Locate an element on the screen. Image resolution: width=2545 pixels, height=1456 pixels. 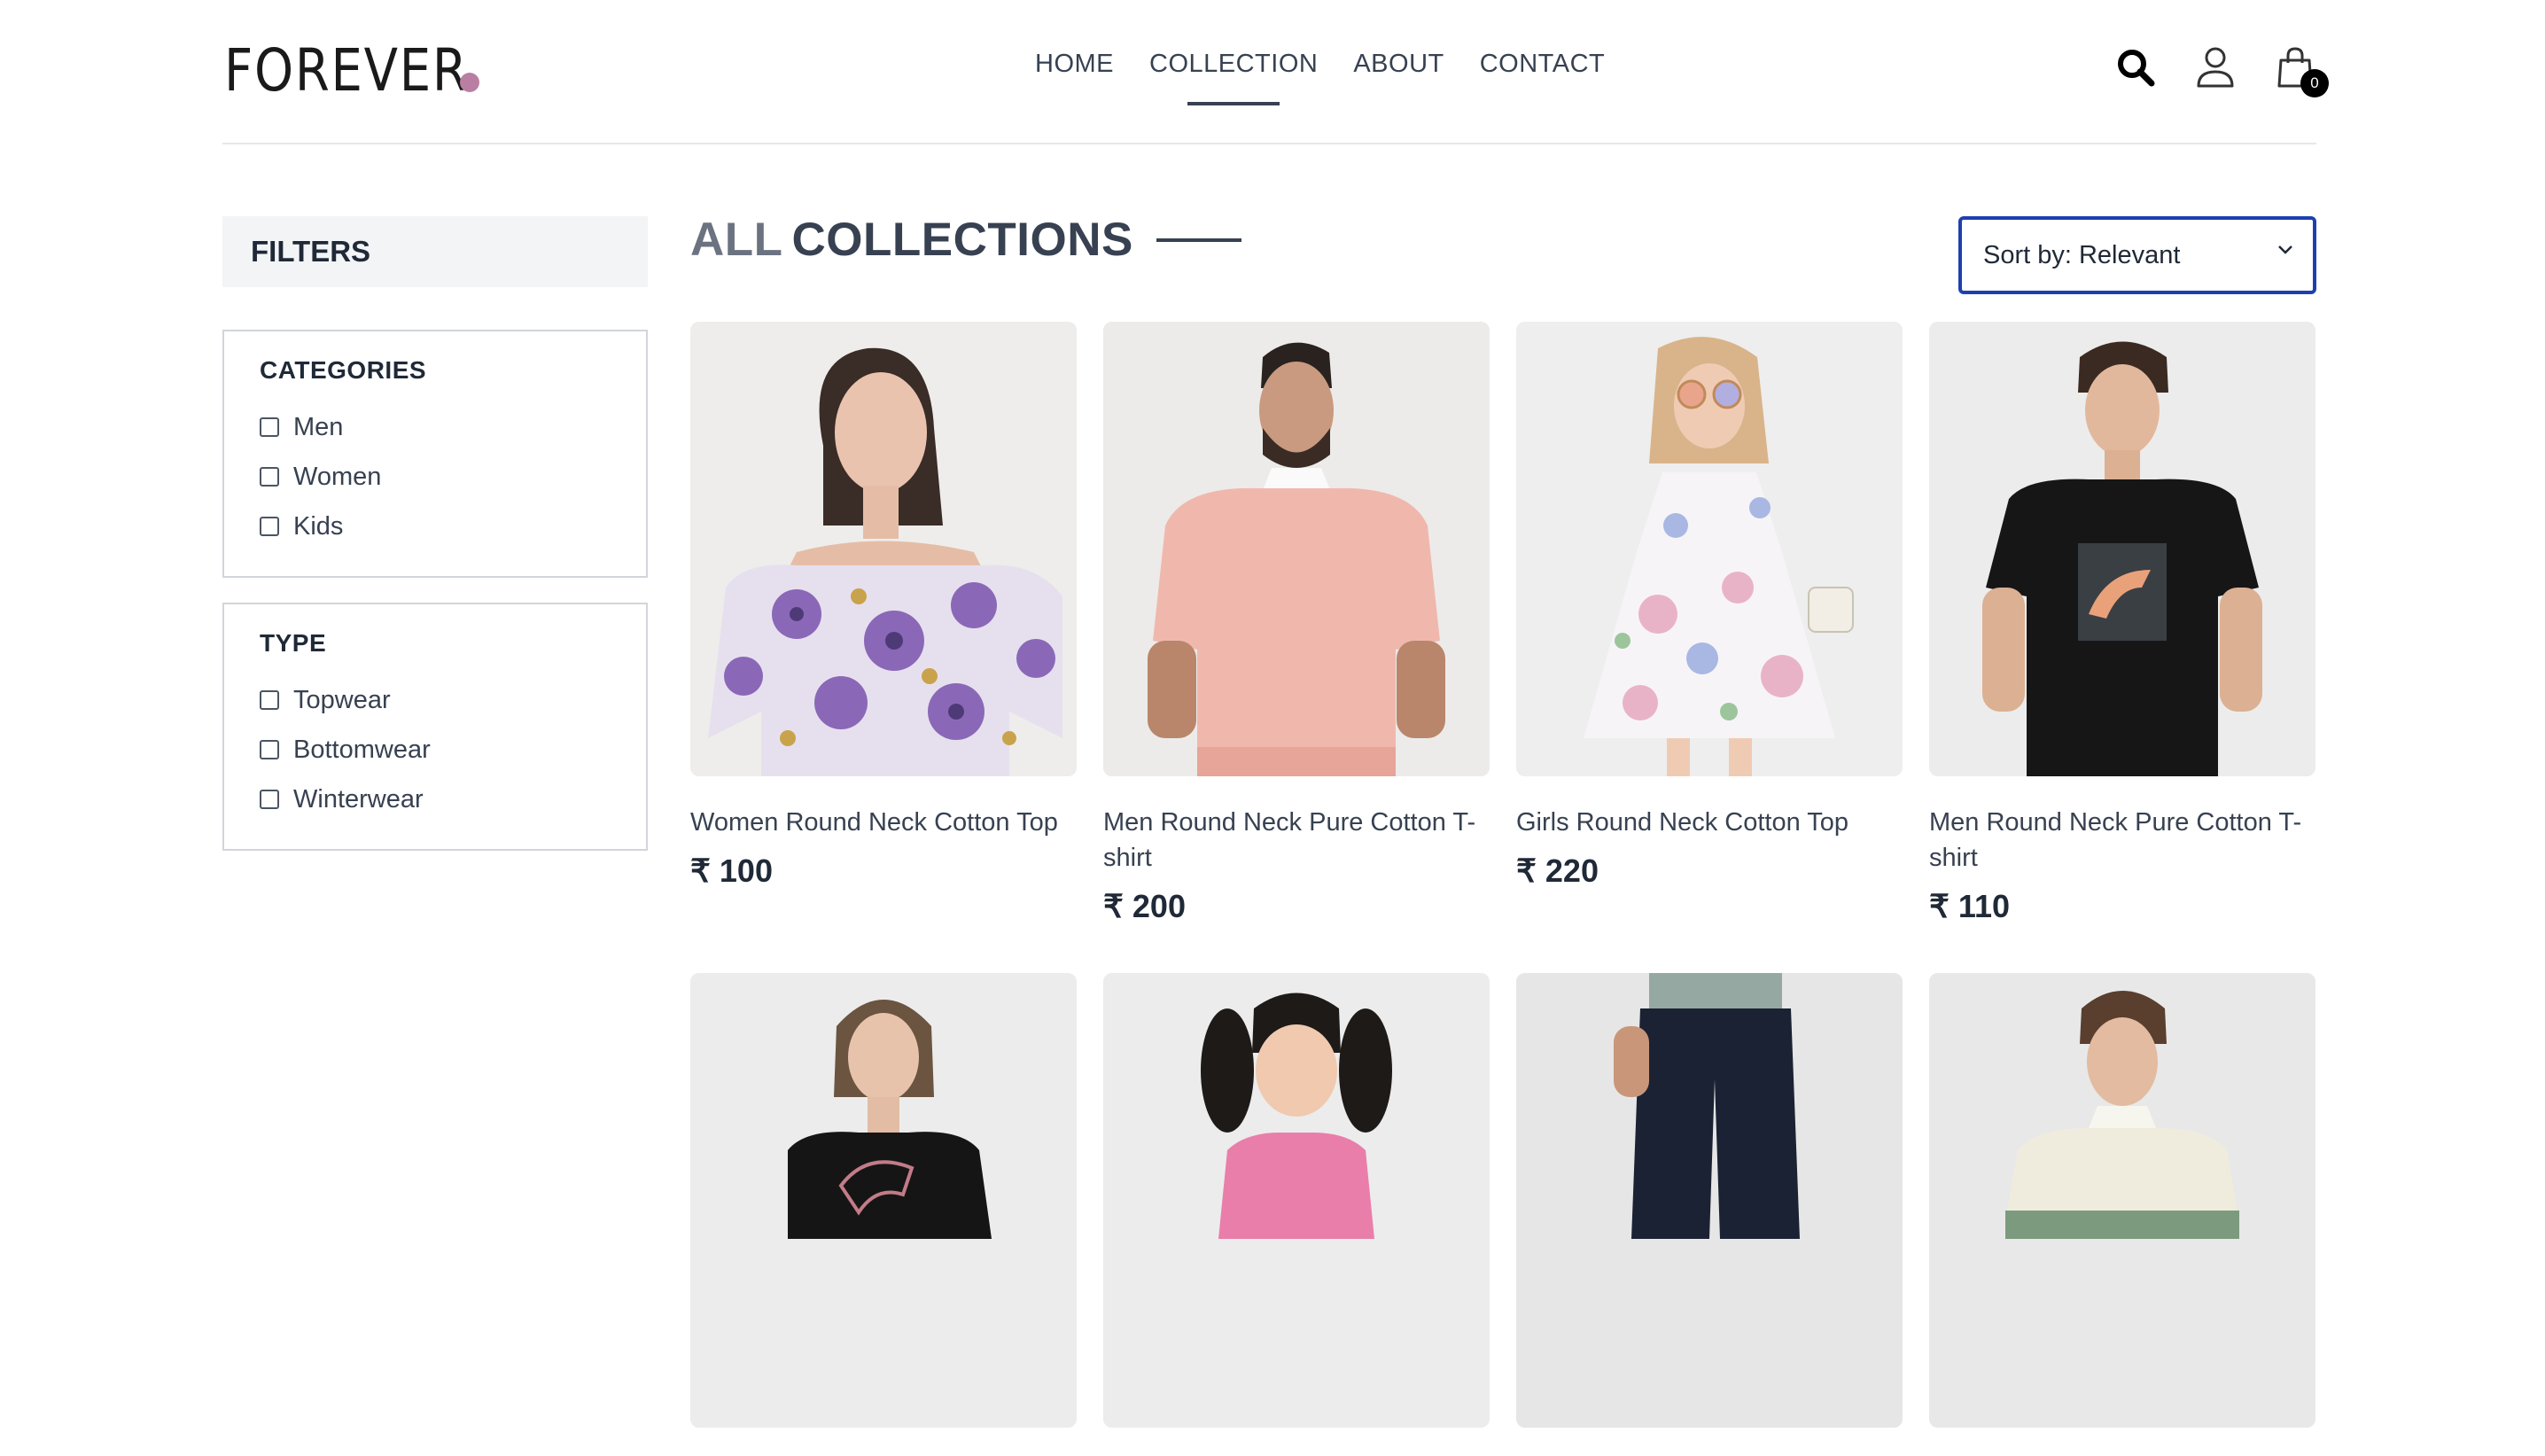
filter-option-winterwear: Winterwear is located at coordinates (436, 799).